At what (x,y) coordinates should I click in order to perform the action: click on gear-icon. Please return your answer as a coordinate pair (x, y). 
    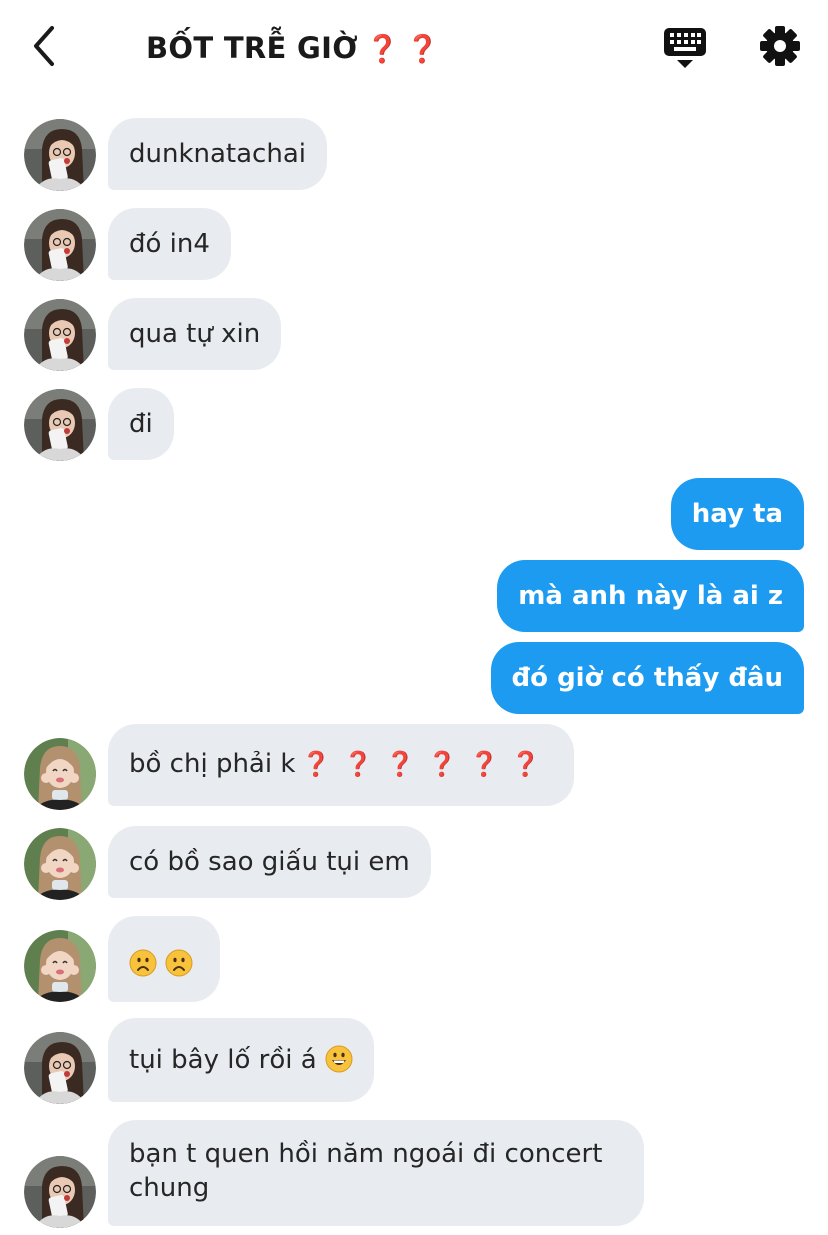
    Looking at the image, I should click on (780, 46).